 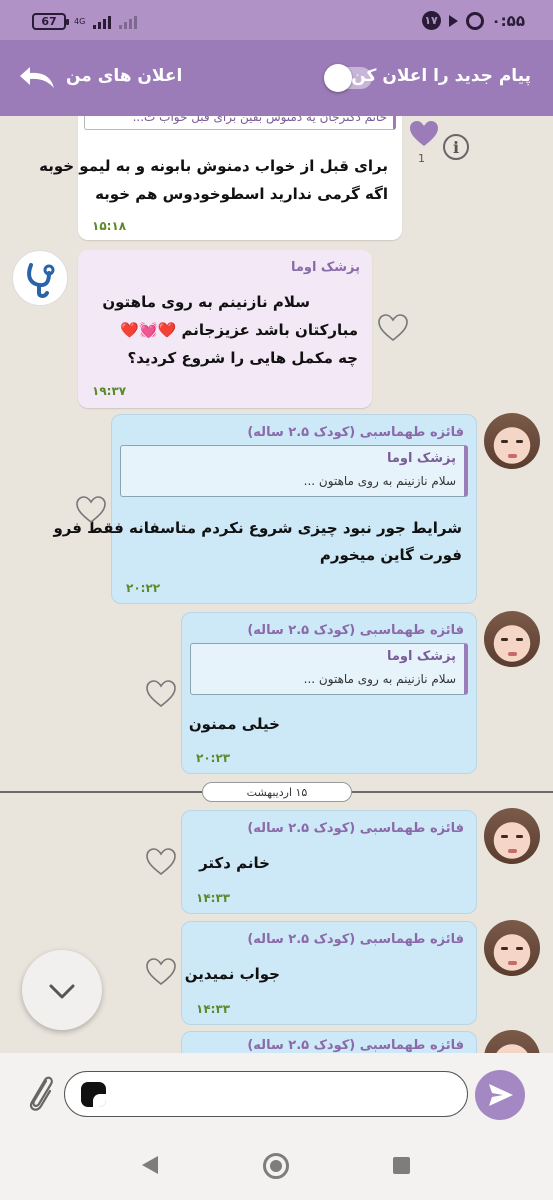 I want to click on message-bubble: فائزه طهماسبی (کودک ۲.۵ ساله), so click(x=329, y=1042).